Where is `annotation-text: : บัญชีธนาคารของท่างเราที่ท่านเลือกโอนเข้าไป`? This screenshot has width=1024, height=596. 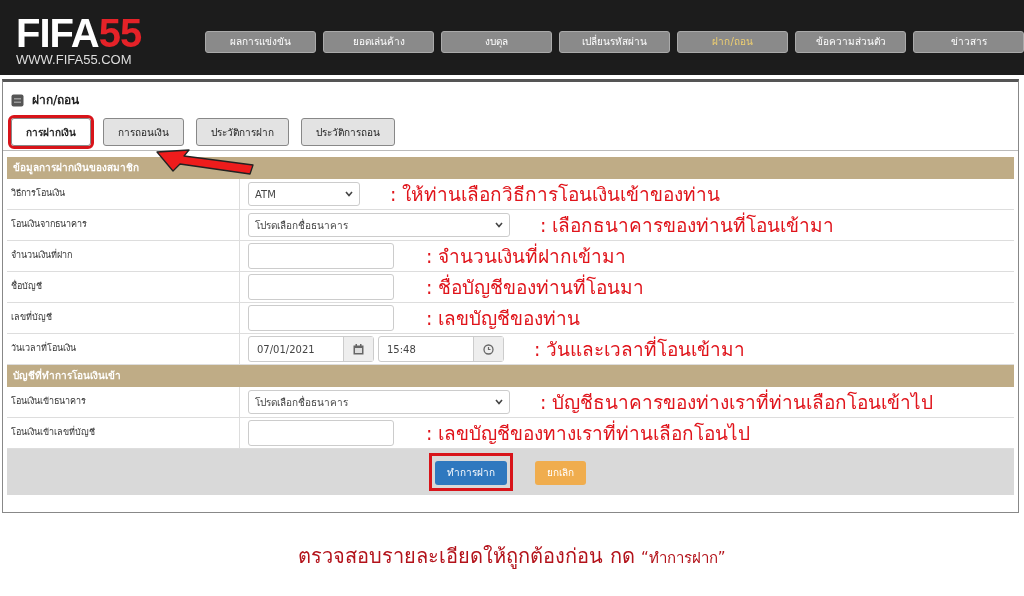 annotation-text: : บัญชีธนาคารของท่างเราที่ท่านเลือกโอนเข้าไป is located at coordinates (737, 401).